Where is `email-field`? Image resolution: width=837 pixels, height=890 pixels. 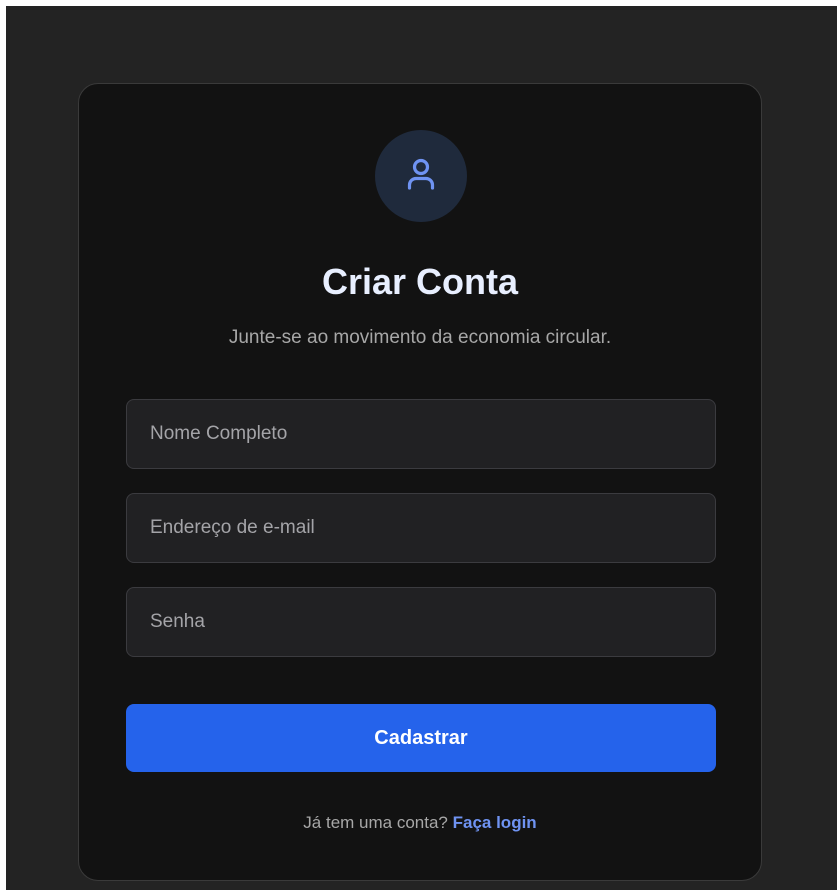
email-field is located at coordinates (421, 528).